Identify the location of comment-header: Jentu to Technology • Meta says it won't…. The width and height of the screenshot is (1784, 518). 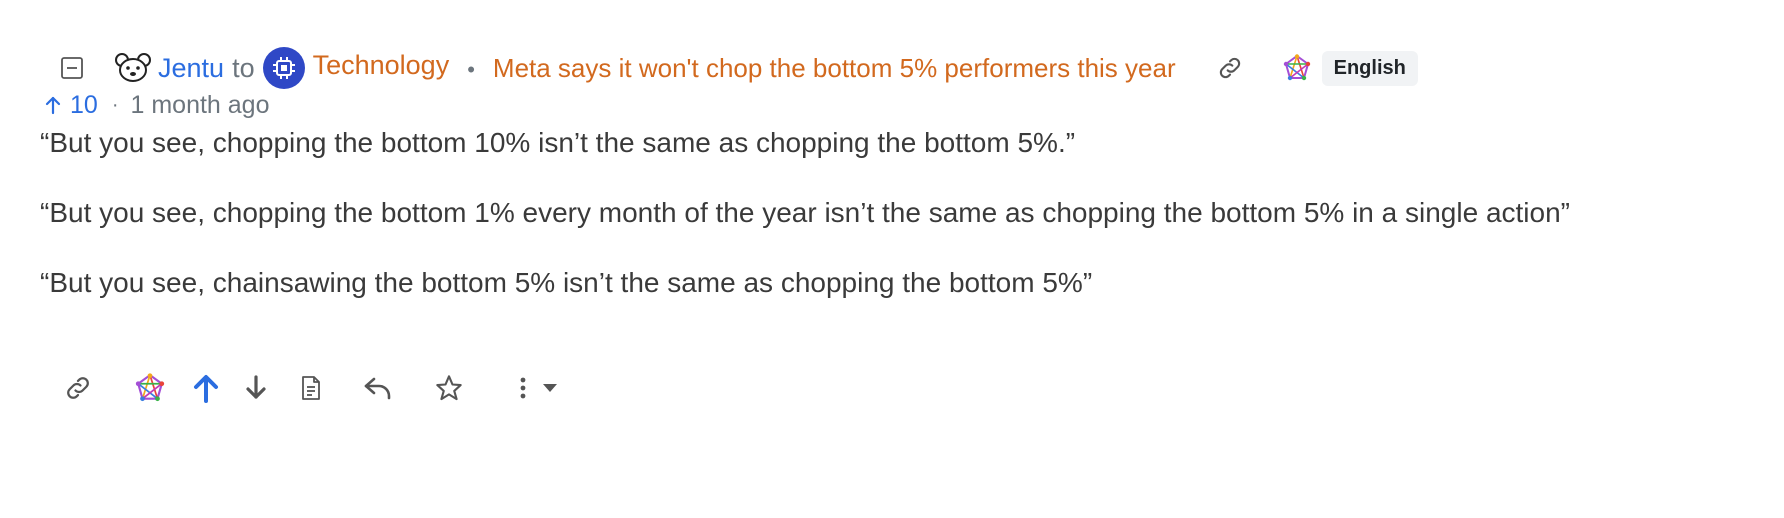
(910, 68).